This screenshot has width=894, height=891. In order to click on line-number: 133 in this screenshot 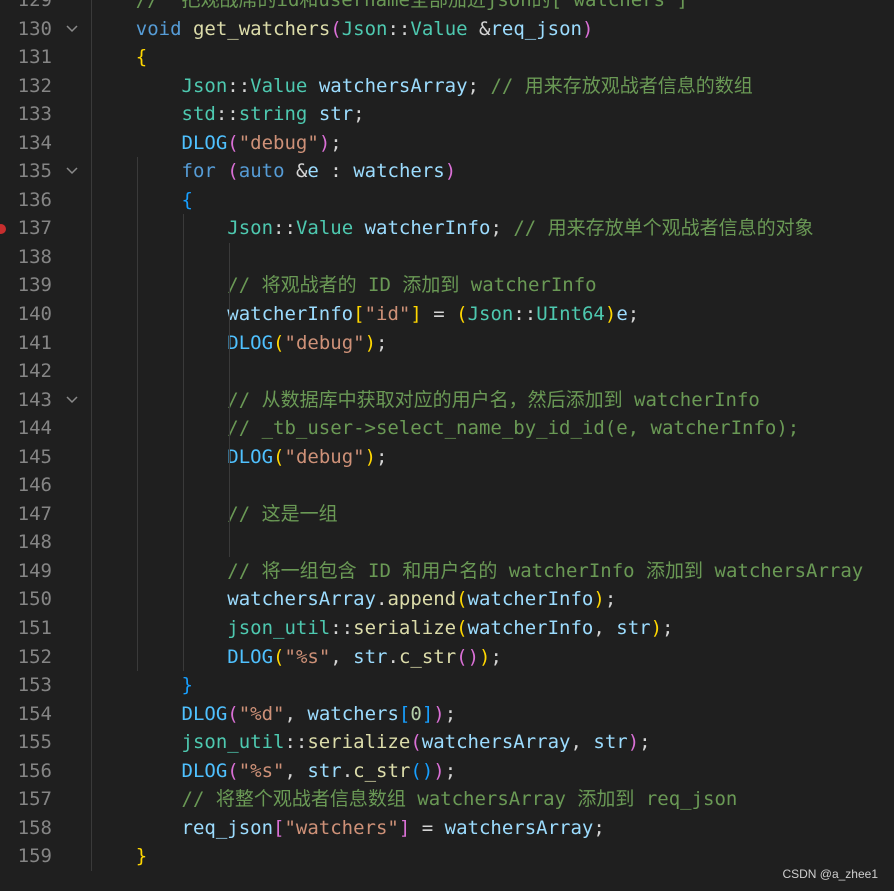, I will do `click(34, 114)`.